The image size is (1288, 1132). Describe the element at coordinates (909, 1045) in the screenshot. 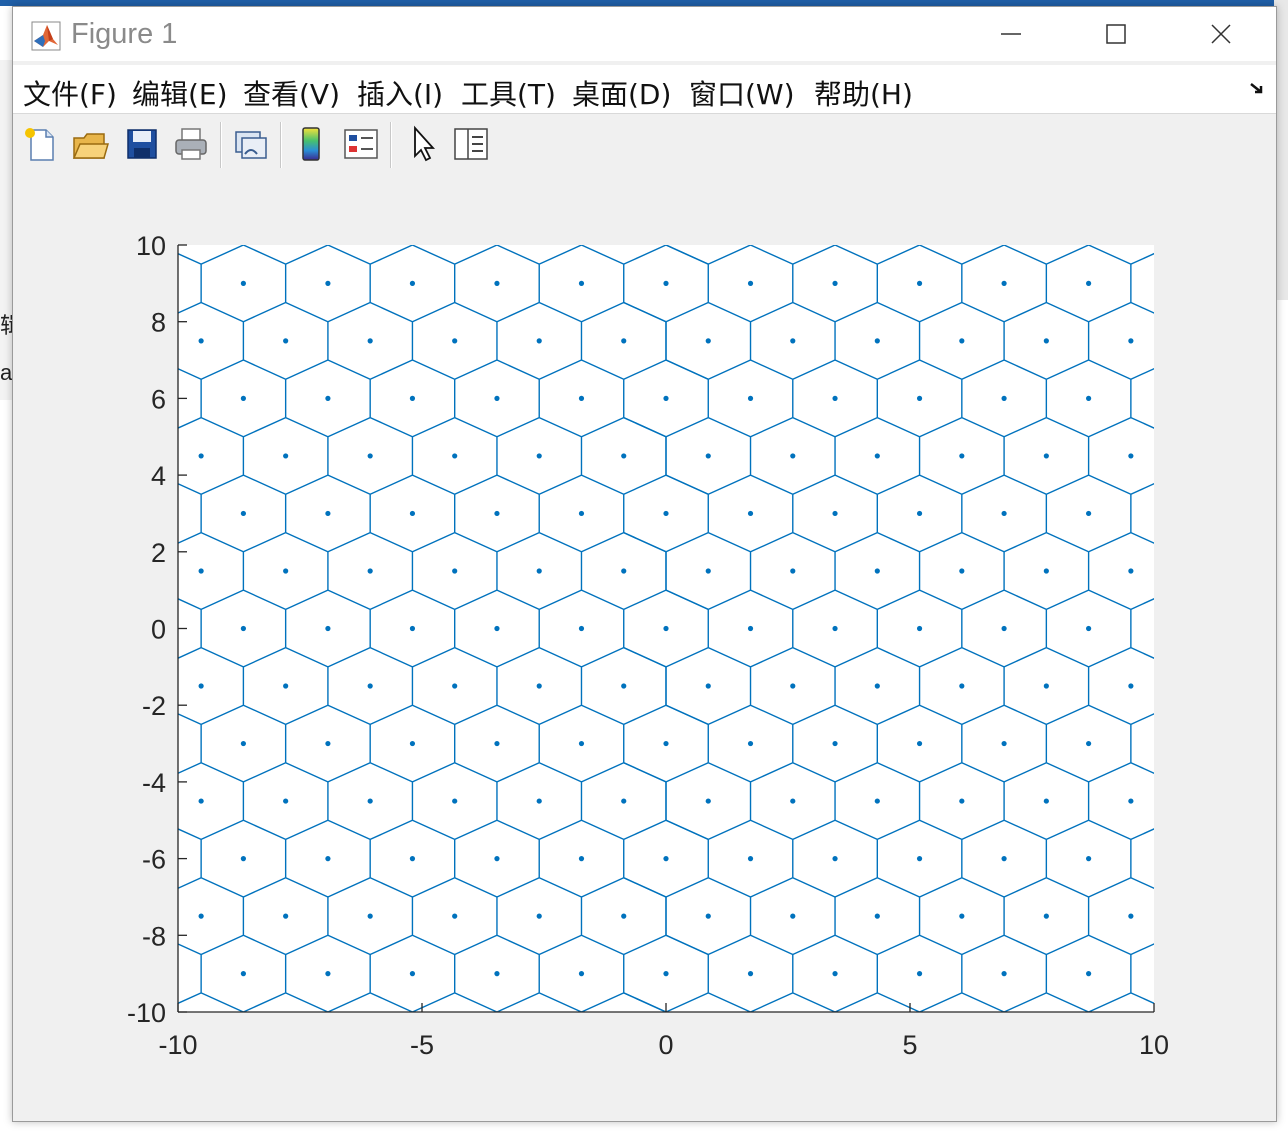

I see `x-tick-label: 5` at that location.